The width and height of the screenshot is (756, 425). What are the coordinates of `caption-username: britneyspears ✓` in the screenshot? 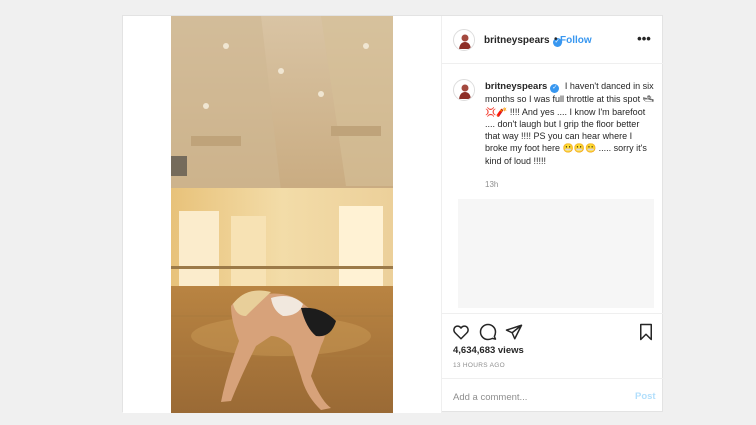 It's located at (522, 87).